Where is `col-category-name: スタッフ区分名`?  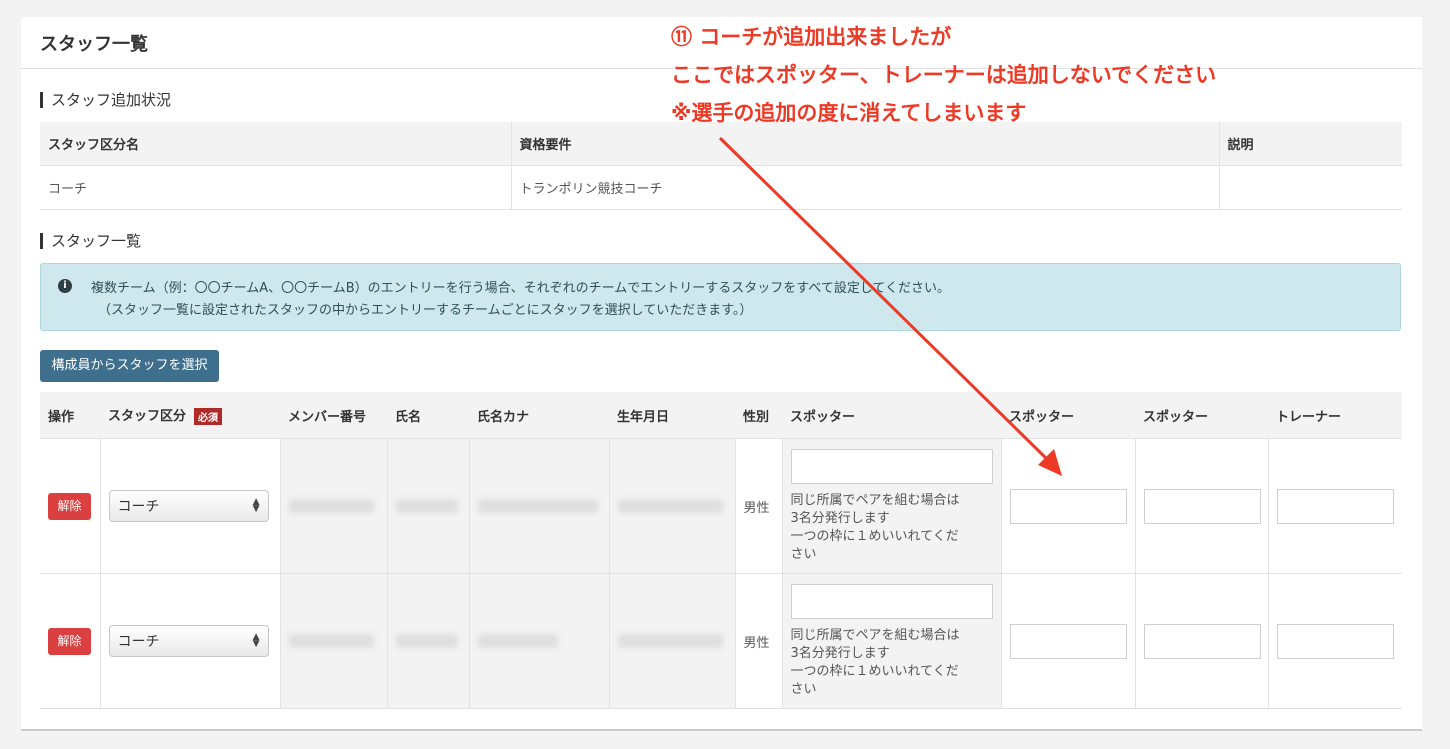
col-category-name: スタッフ区分名 is located at coordinates (276, 144).